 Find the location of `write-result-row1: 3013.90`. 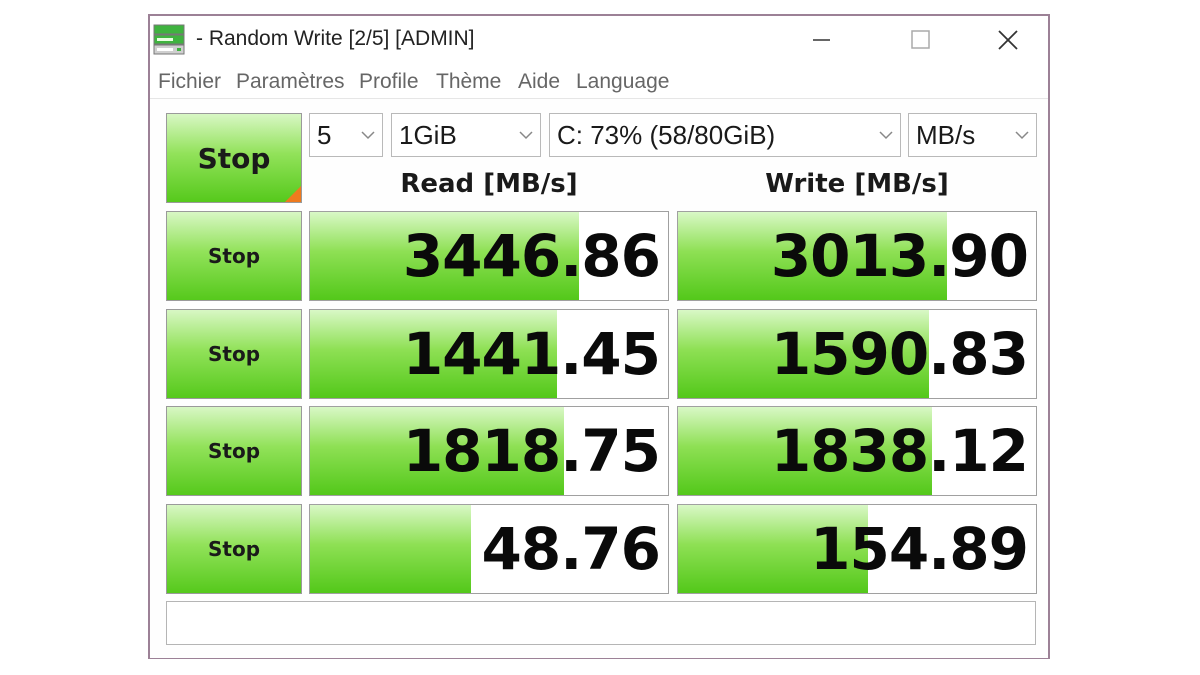

write-result-row1: 3013.90 is located at coordinates (857, 256).